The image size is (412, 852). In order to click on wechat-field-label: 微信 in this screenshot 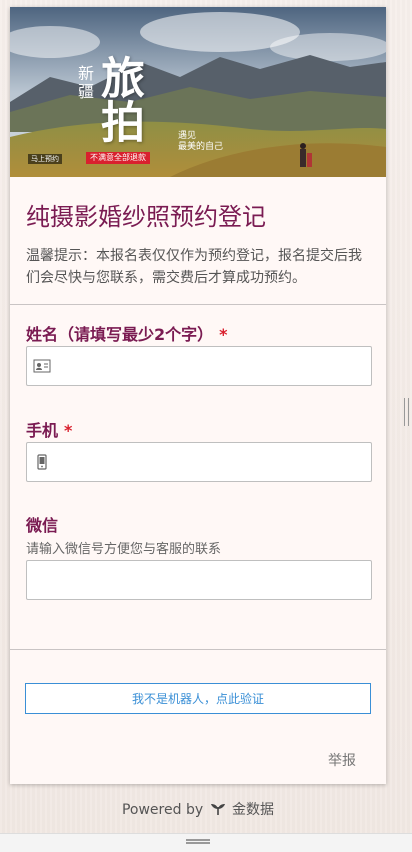, I will do `click(42, 524)`.